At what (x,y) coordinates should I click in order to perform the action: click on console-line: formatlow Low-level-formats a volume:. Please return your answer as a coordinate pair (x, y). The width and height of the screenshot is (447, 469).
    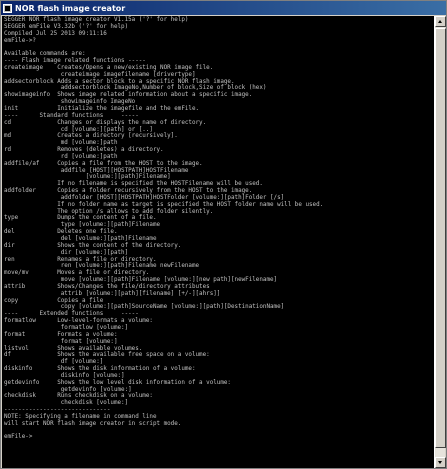
    Looking at the image, I should click on (78, 321).